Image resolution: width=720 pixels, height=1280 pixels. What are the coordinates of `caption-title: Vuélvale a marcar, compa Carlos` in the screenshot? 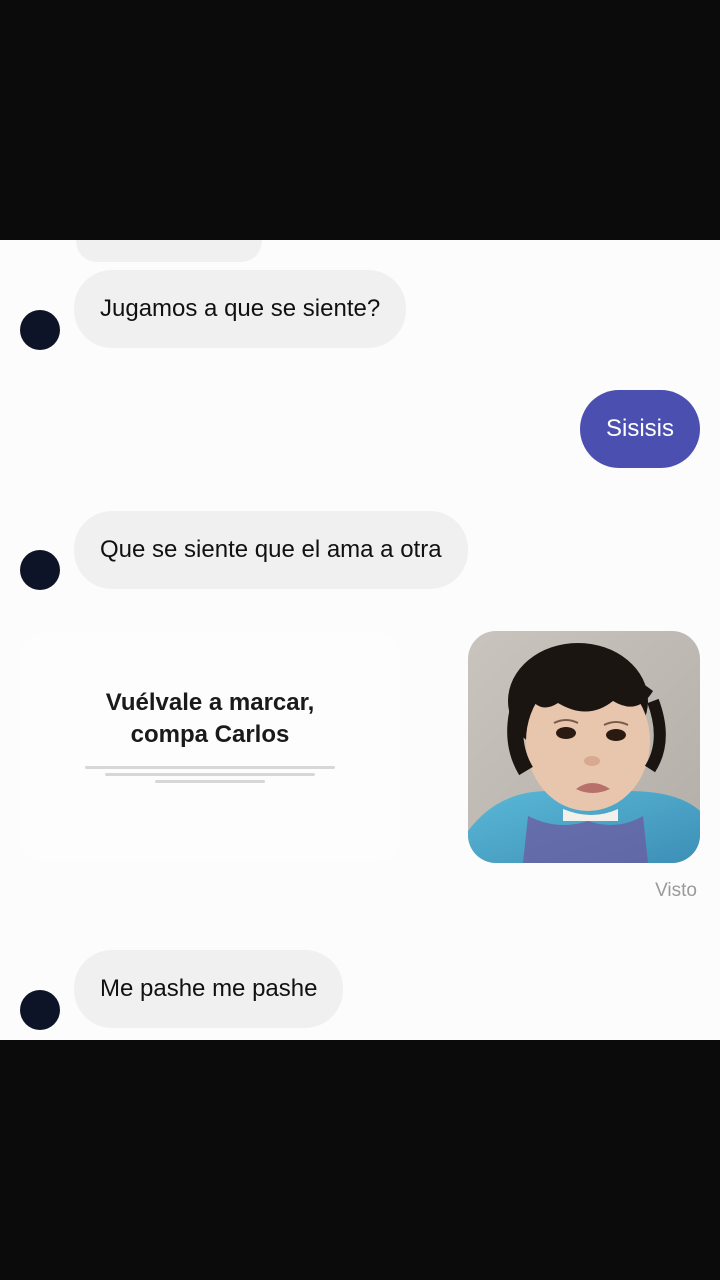 It's located at (210, 719).